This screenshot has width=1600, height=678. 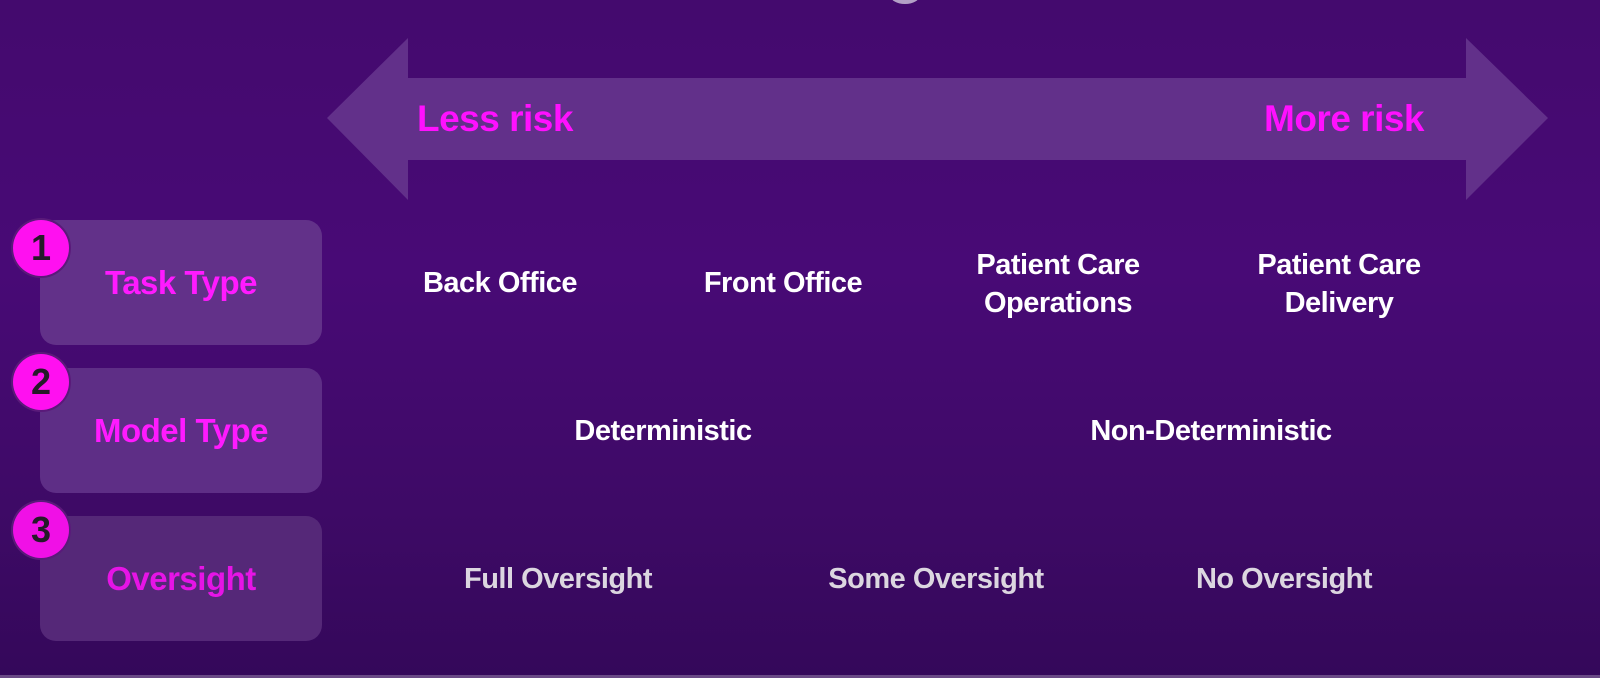 I want to click on oversight-full: Full Oversight, so click(x=558, y=579).